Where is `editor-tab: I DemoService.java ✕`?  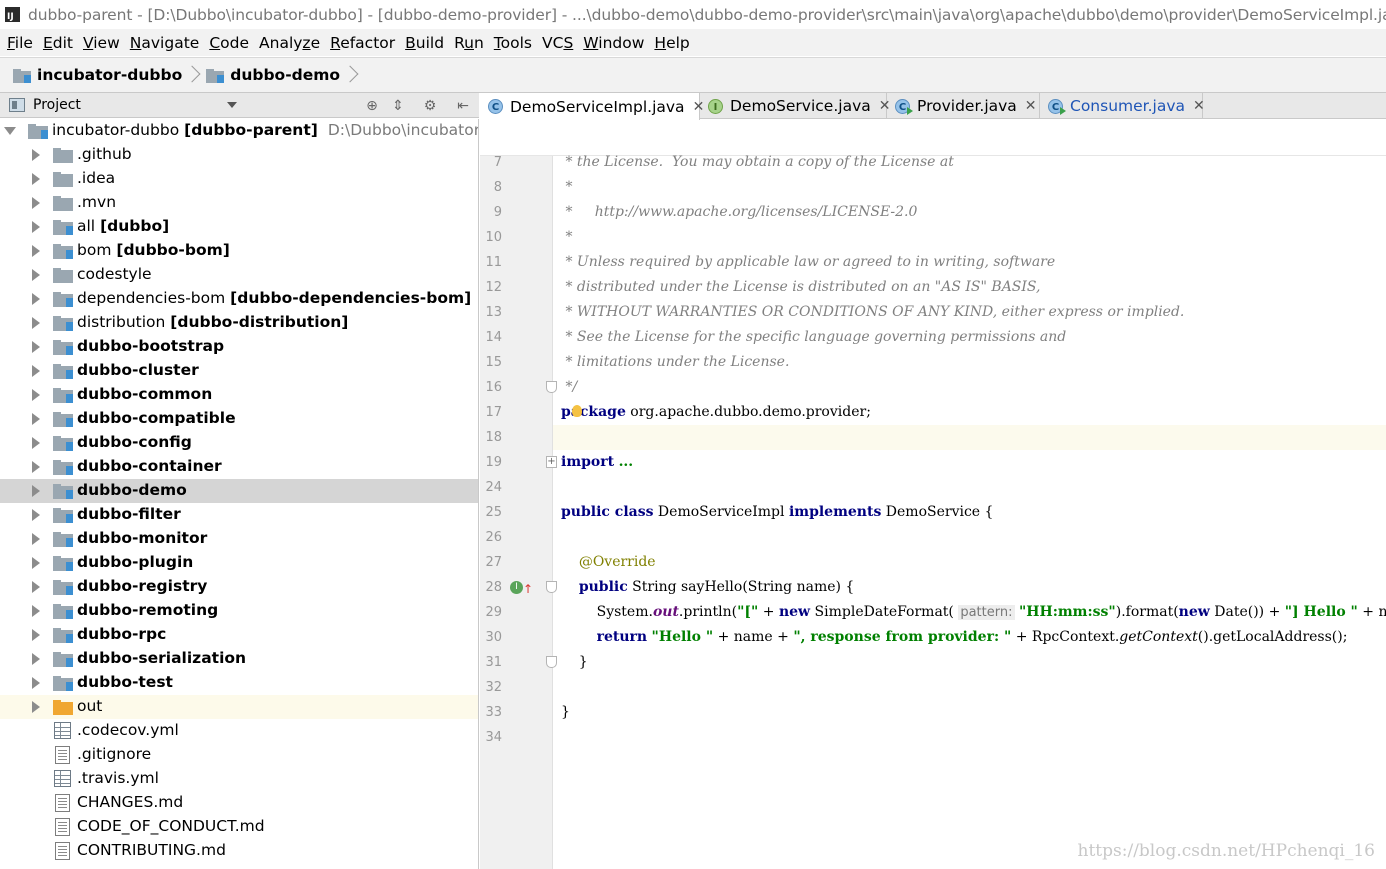 editor-tab: I DemoService.java ✕ is located at coordinates (795, 106).